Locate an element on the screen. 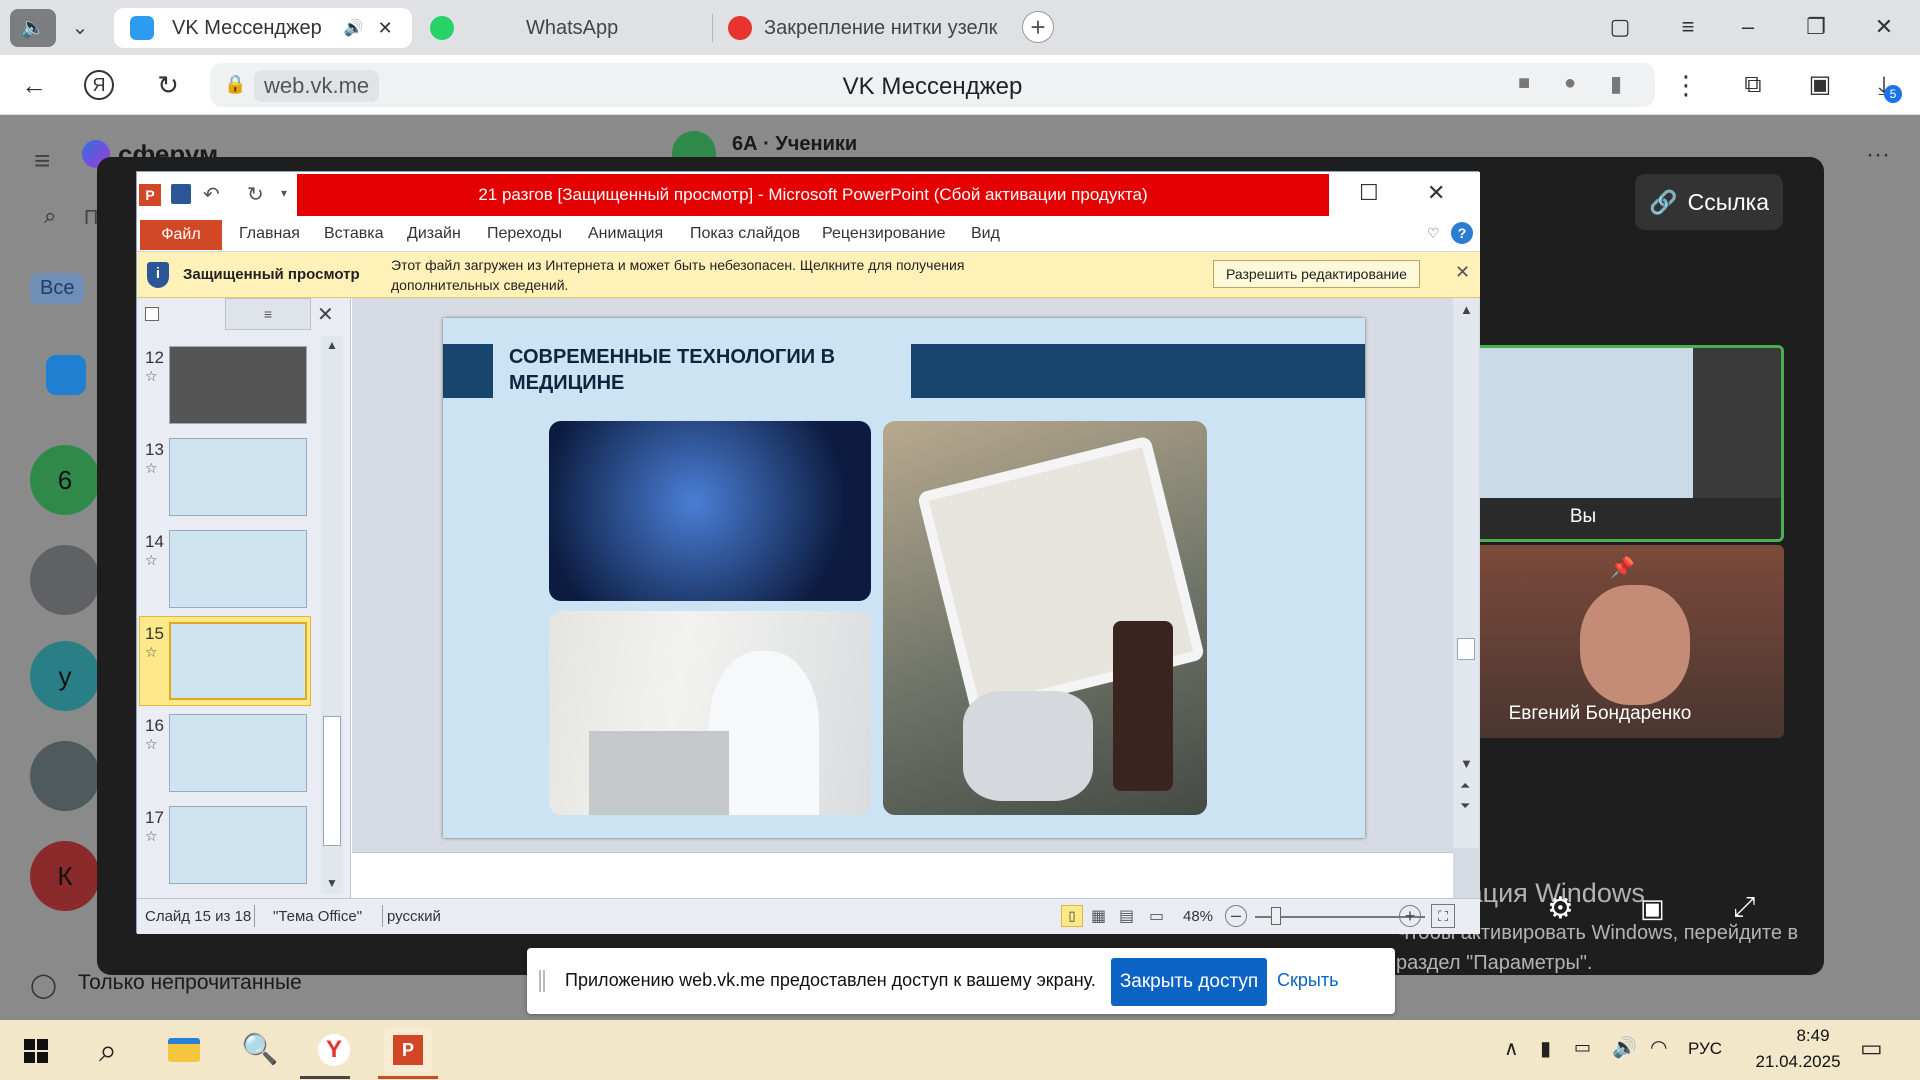 This screenshot has height=1080, width=1920. zoom-slider-thumb is located at coordinates (1276, 916).